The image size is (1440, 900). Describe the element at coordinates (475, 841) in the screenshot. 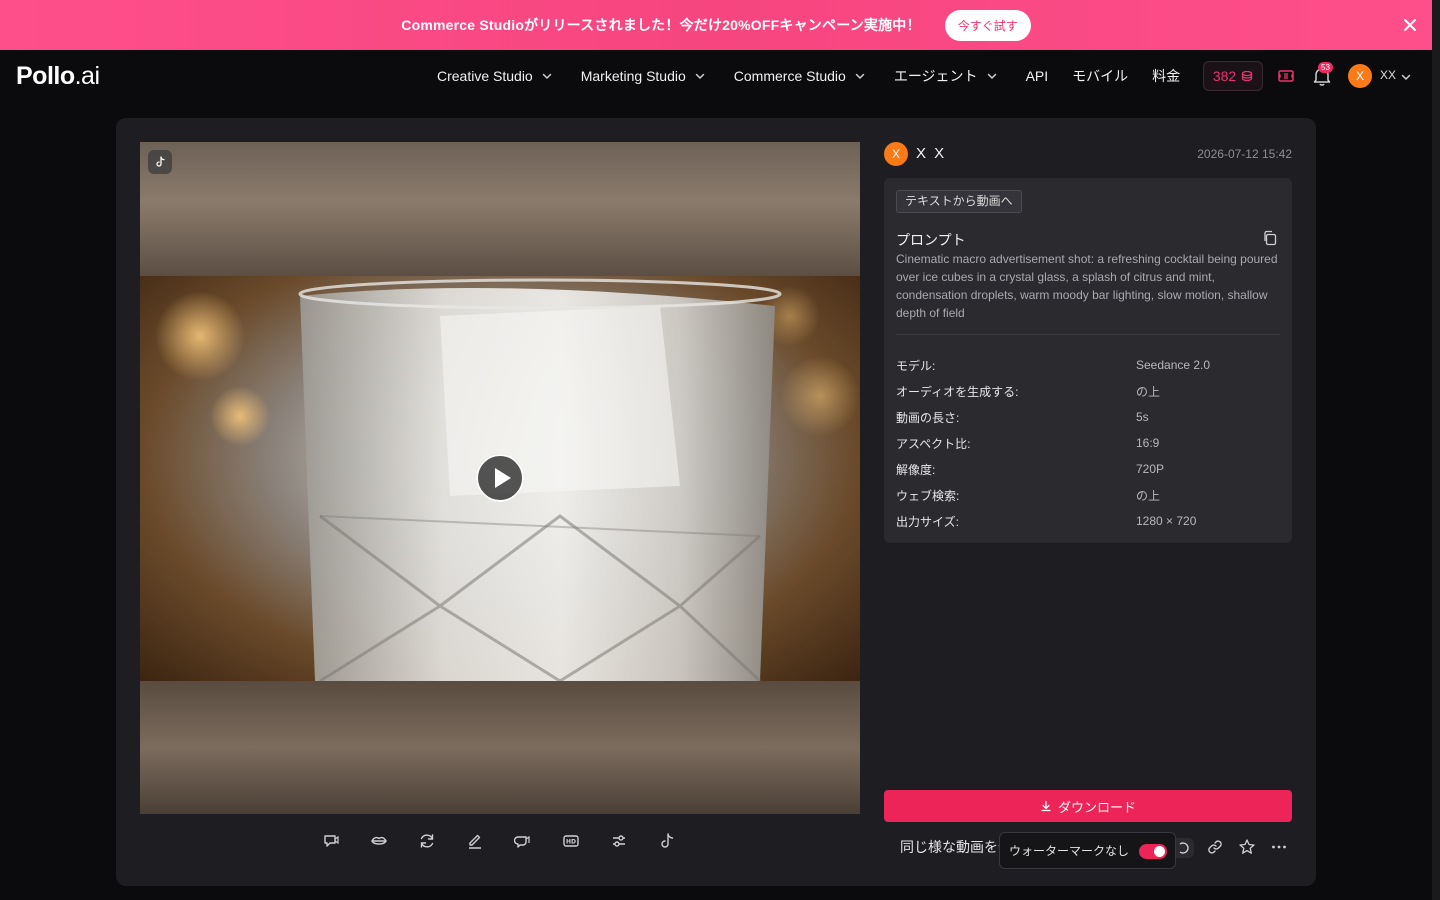

I see `edit-icon` at that location.